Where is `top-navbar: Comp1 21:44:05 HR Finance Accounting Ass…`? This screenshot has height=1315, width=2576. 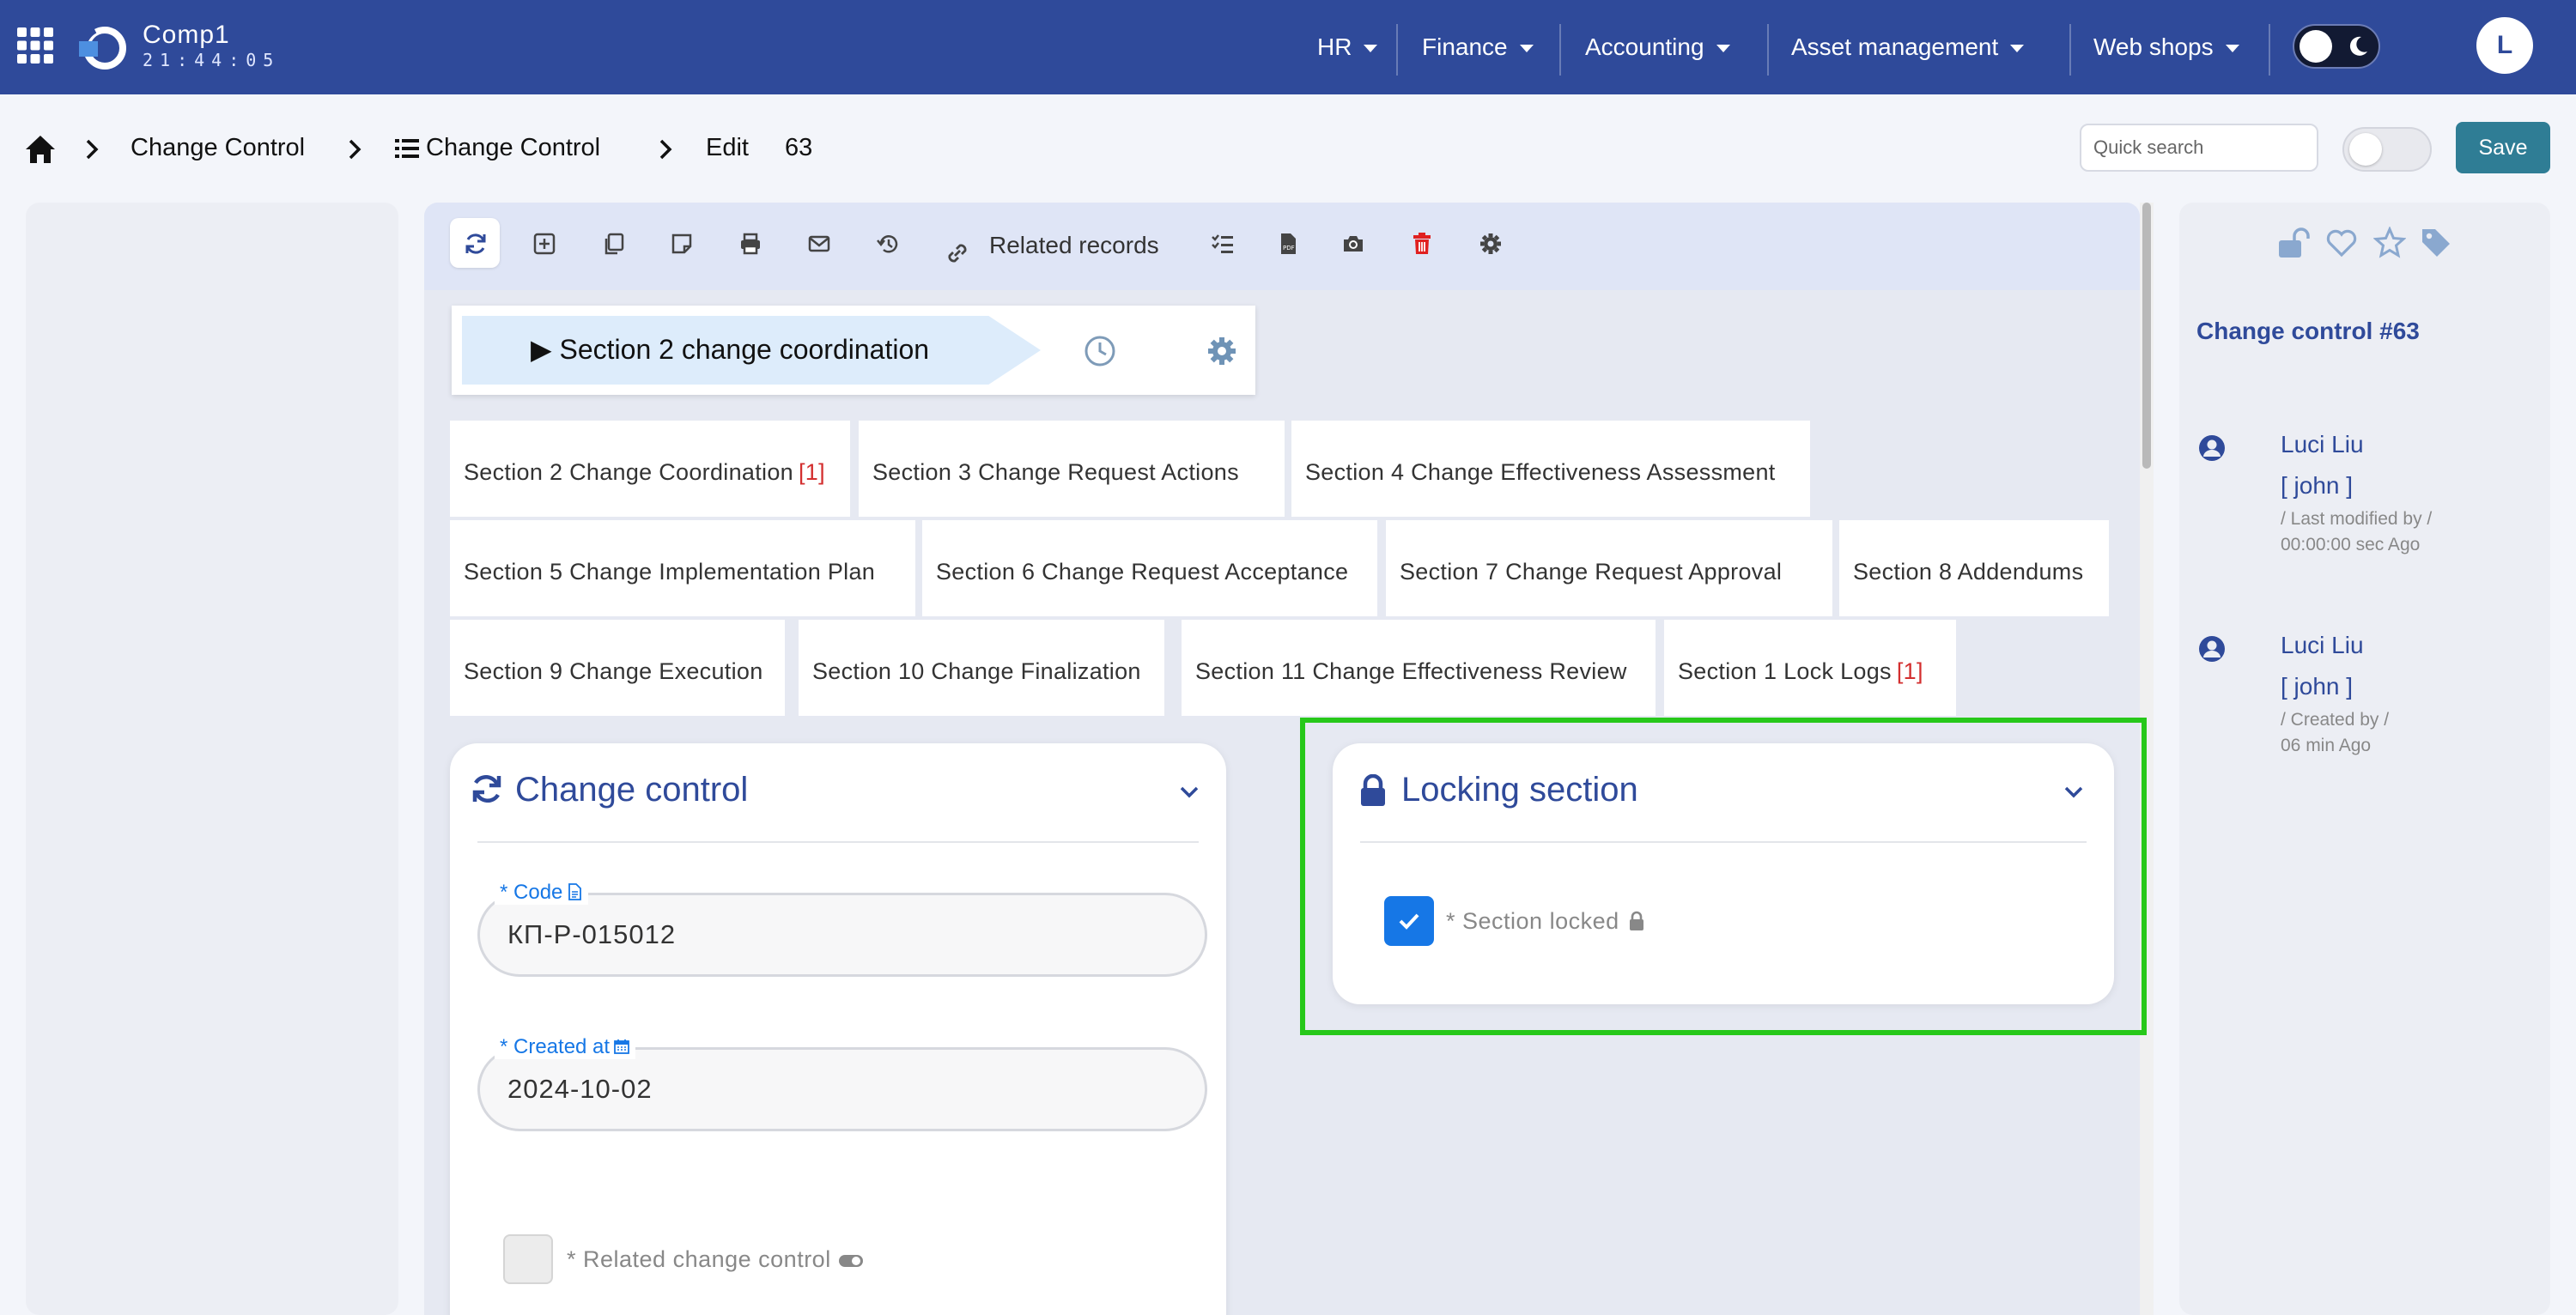
top-navbar: Comp1 21:44:05 HR Finance Accounting Ass… is located at coordinates (1288, 47).